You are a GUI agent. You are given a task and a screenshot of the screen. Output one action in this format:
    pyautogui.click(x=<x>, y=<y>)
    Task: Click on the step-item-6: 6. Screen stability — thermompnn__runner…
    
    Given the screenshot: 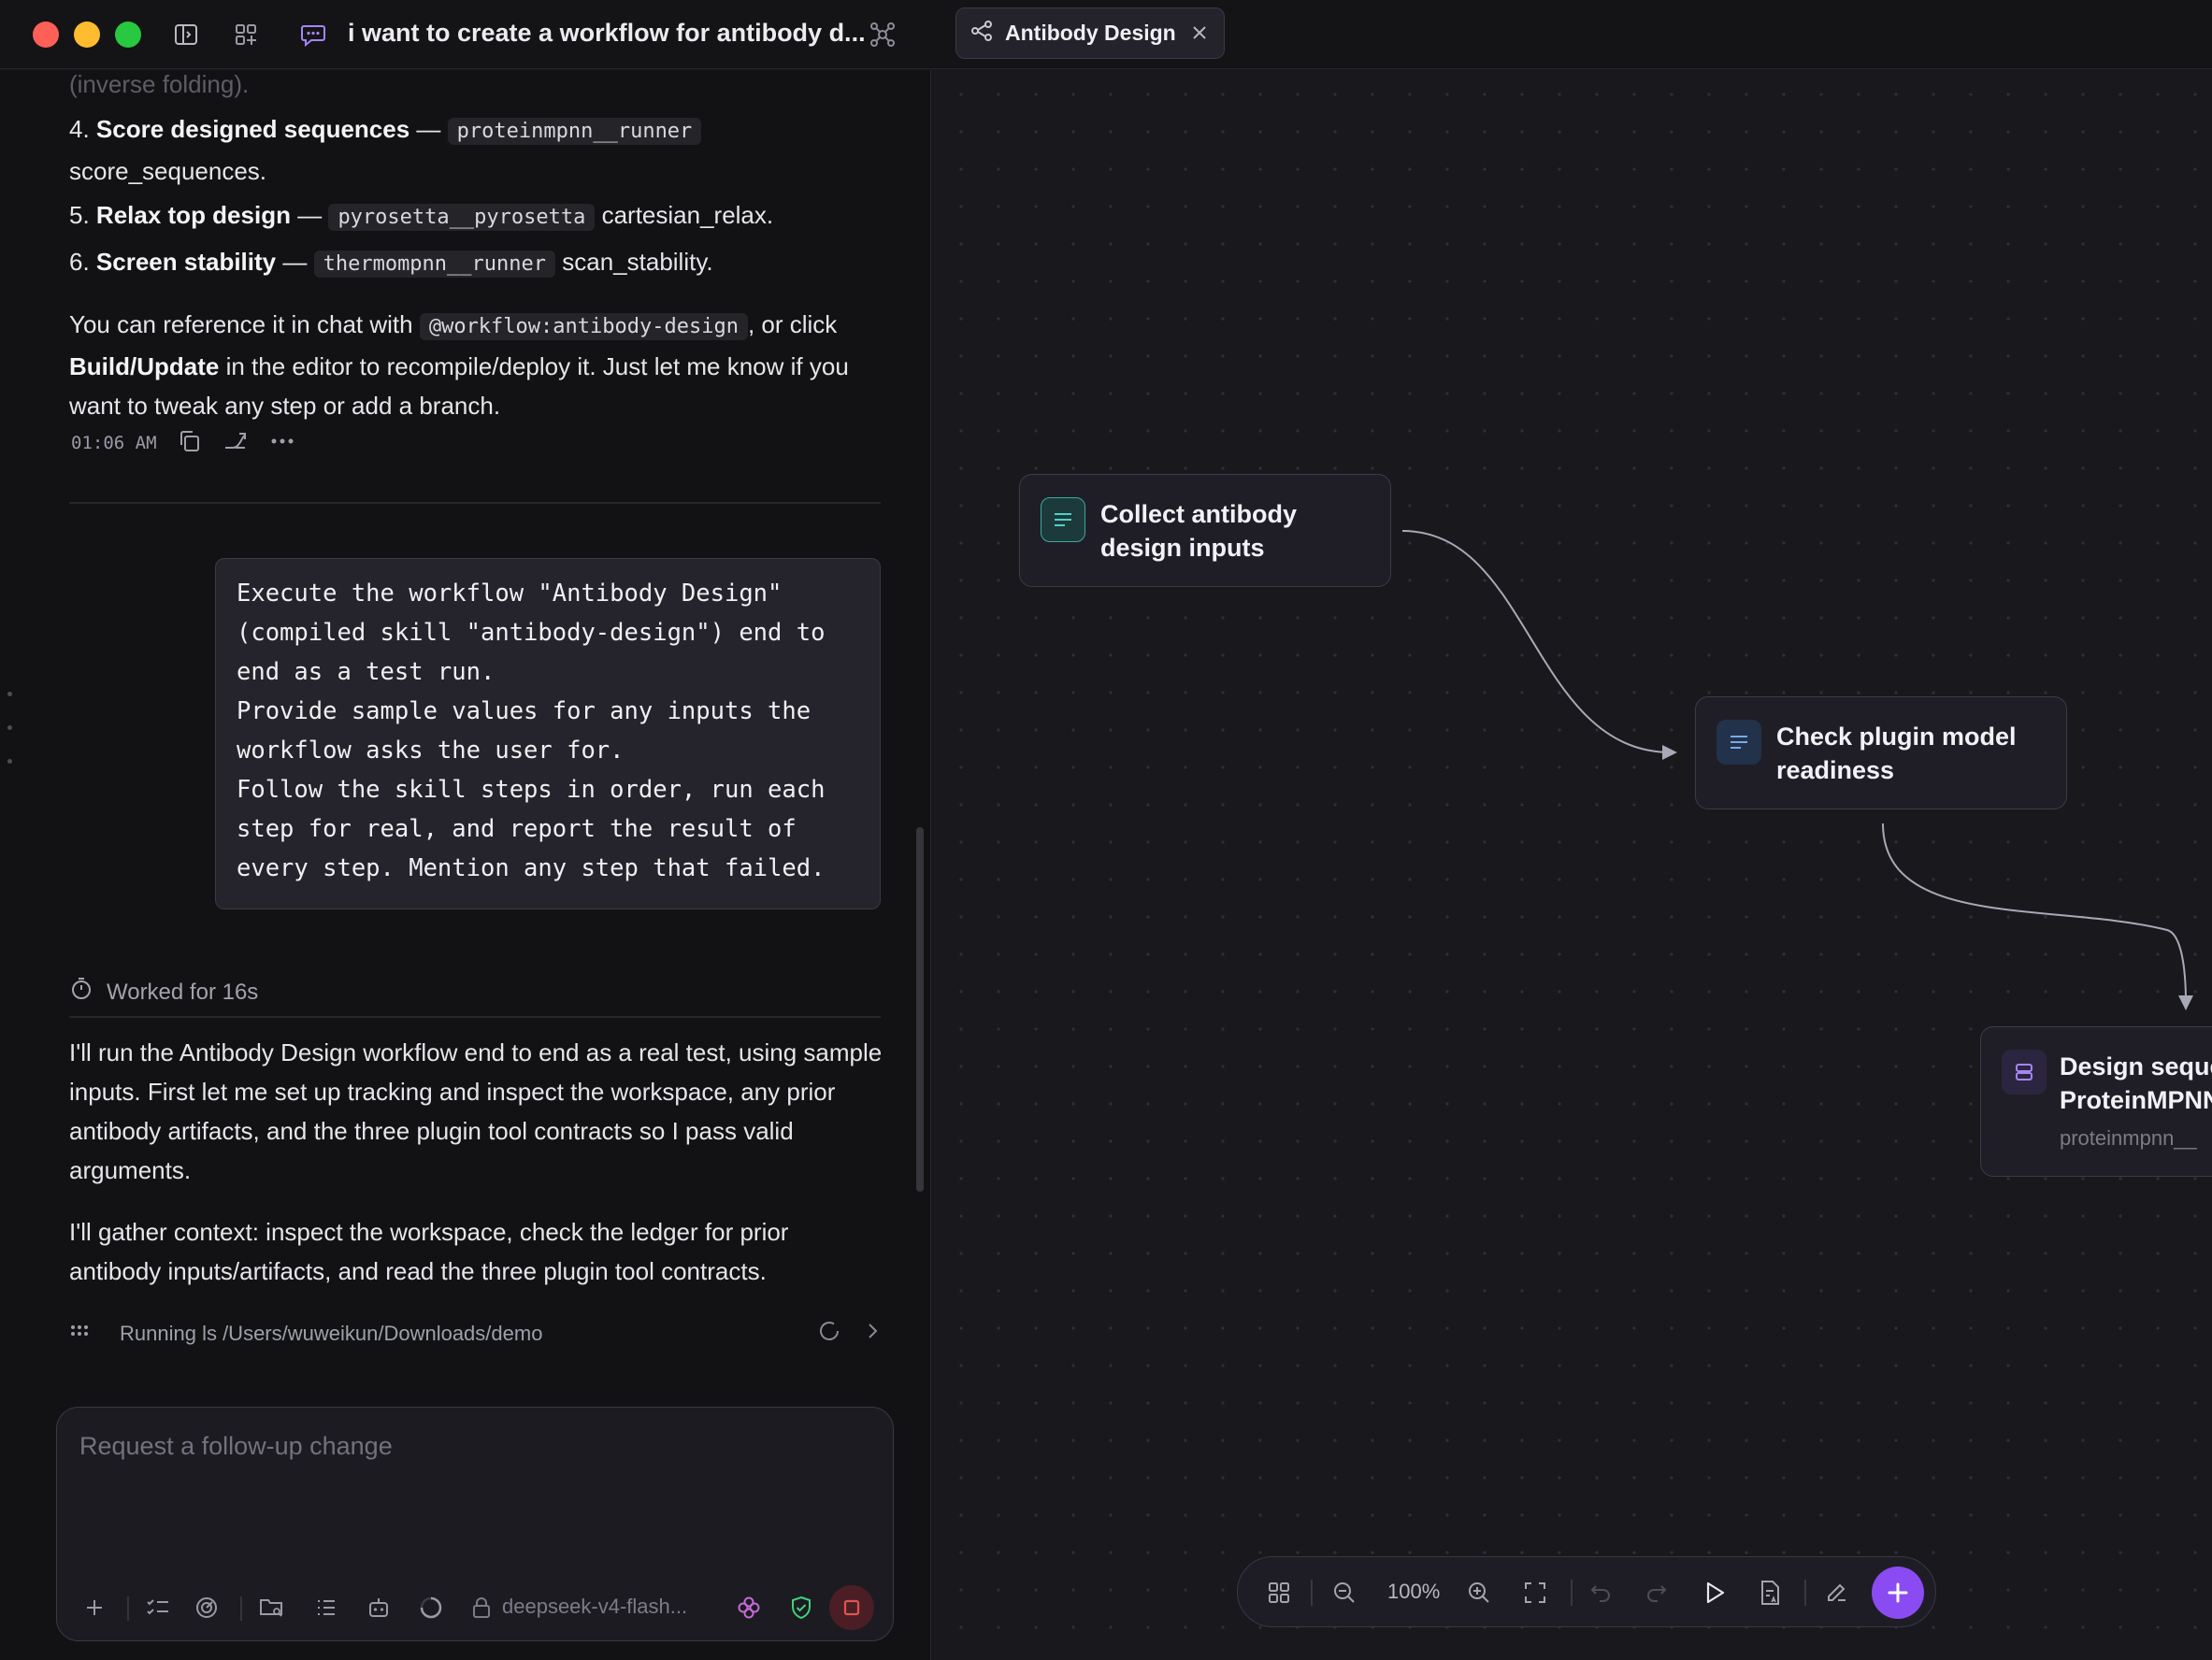 What is the action you would take?
    pyautogui.click(x=391, y=263)
    